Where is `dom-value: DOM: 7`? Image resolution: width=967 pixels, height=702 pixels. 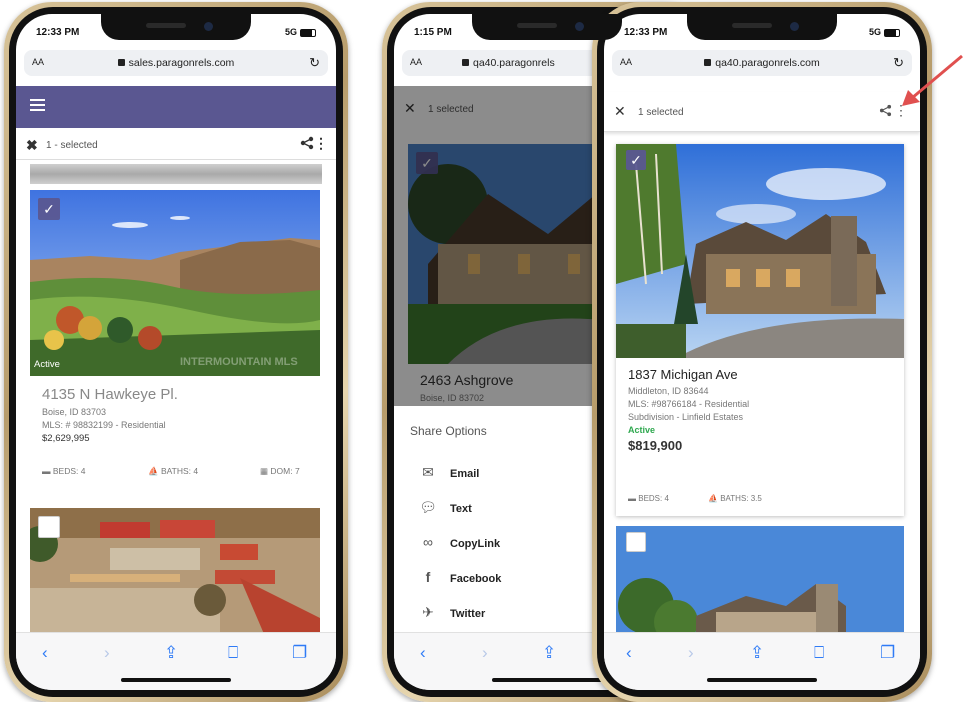
dom-value: DOM: 7 is located at coordinates (285, 471).